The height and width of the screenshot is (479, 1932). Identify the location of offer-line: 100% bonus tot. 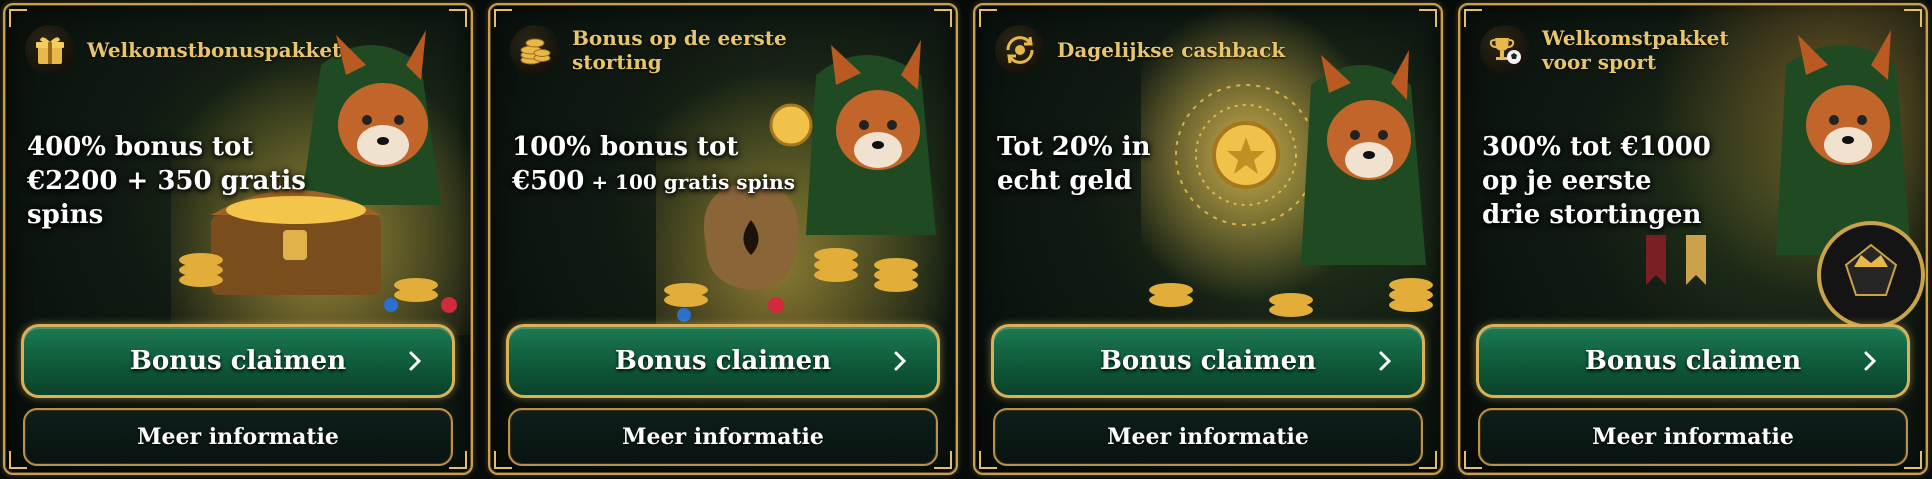
(625, 147).